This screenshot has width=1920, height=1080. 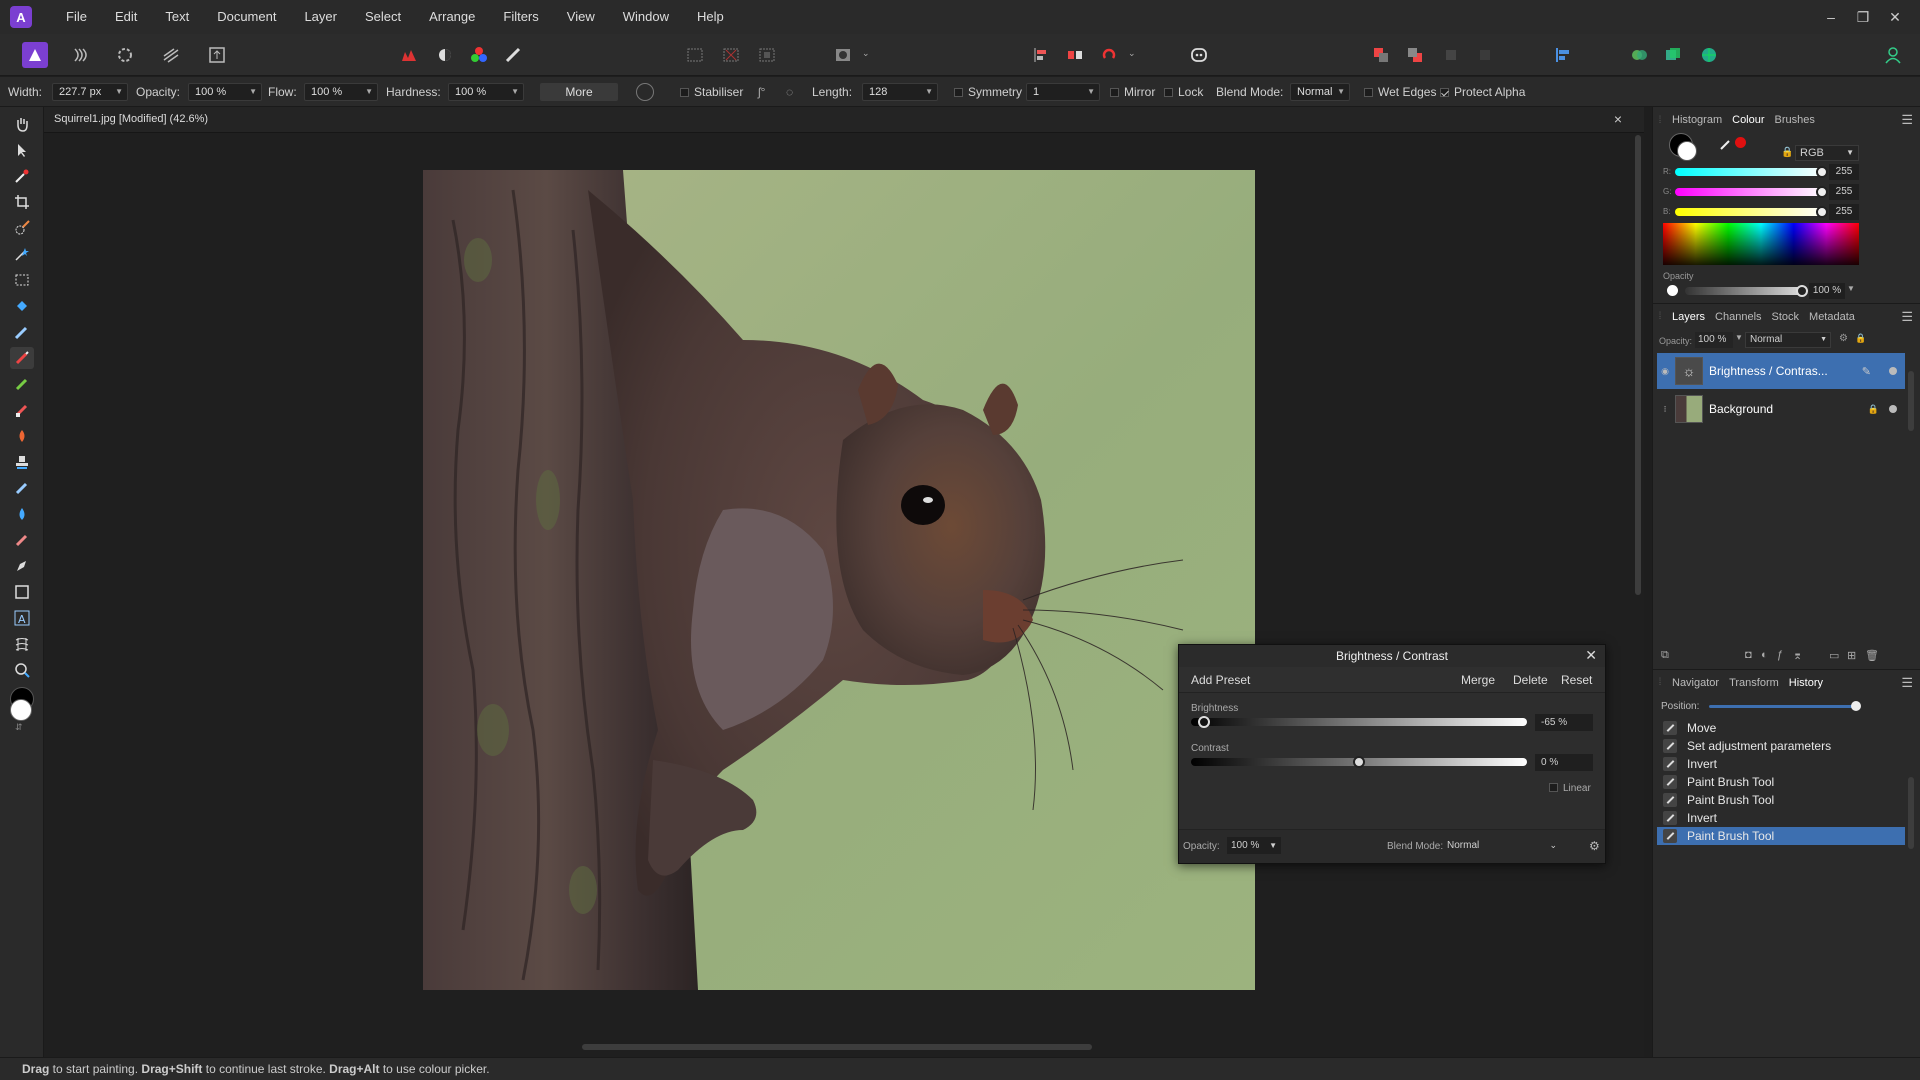 What do you see at coordinates (1673, 55) in the screenshot?
I see `snapping-options-icon` at bounding box center [1673, 55].